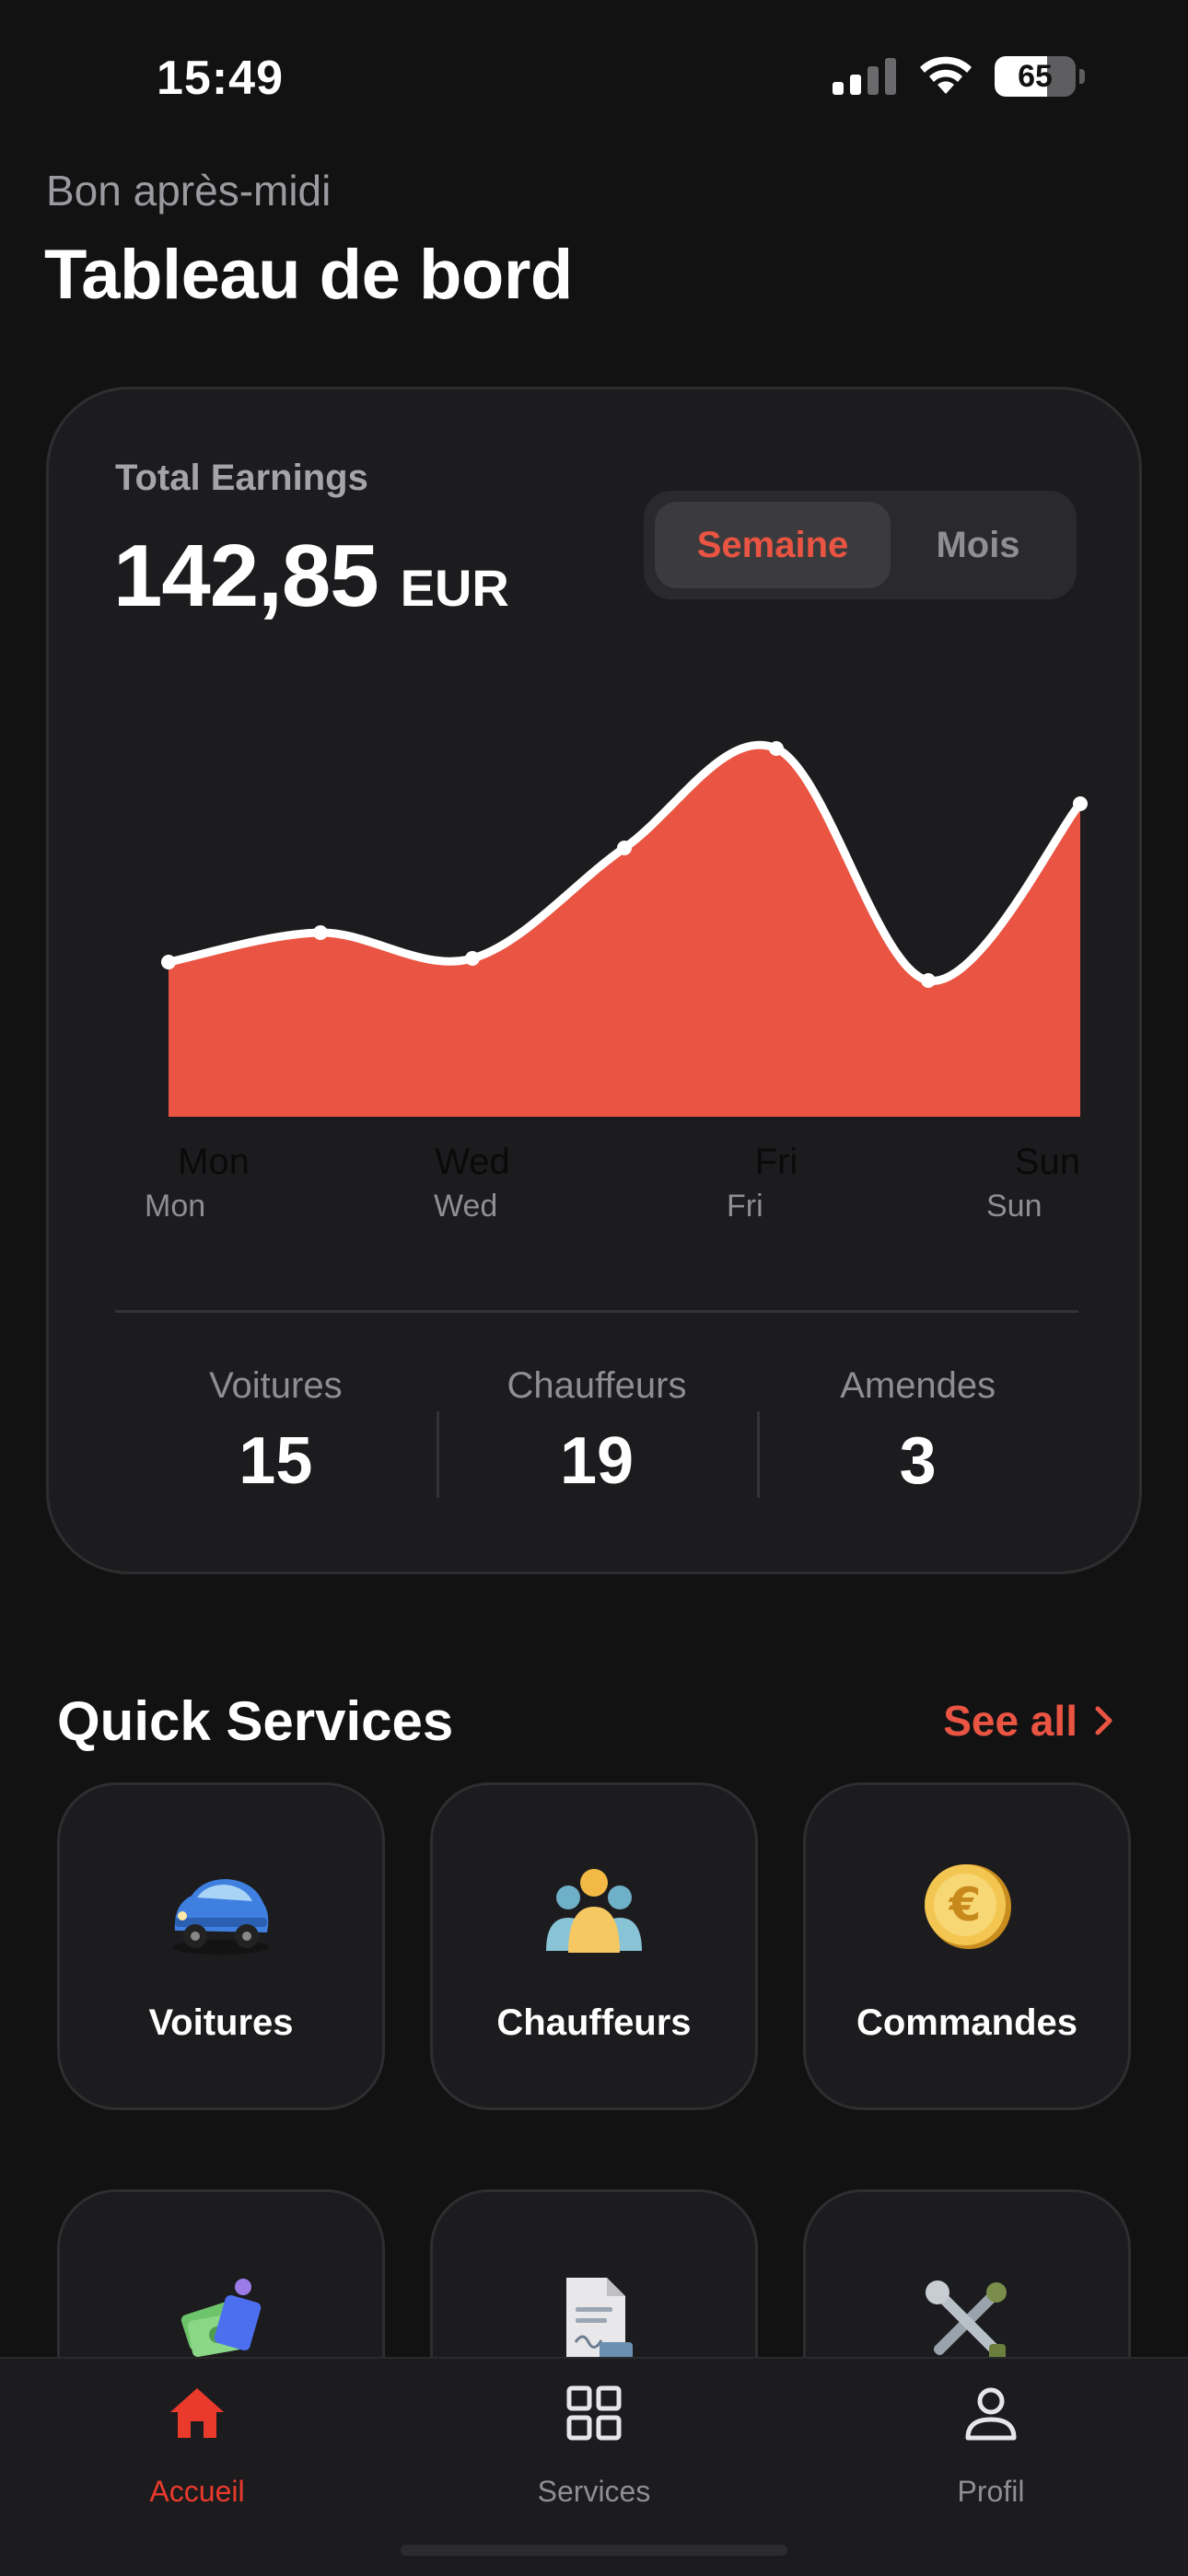  Describe the element at coordinates (214, 1162) in the screenshot. I see `chart-axis-label-top: Mon` at that location.